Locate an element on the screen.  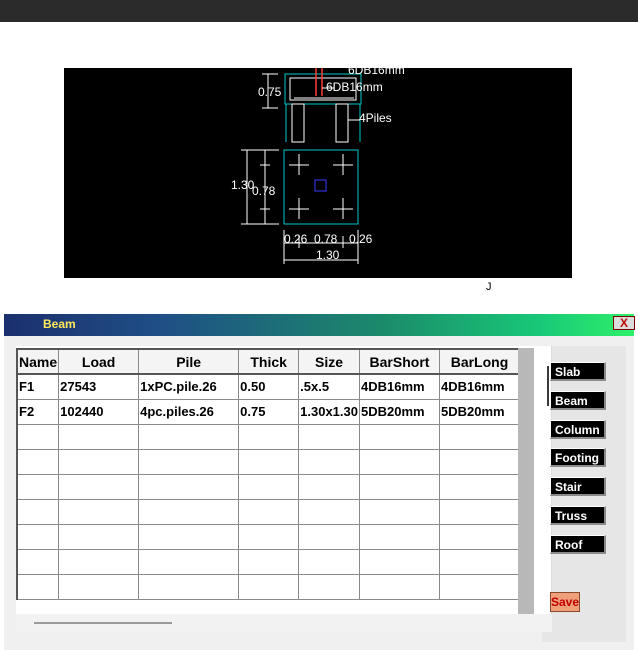
beam-button: Beam is located at coordinates (578, 400).